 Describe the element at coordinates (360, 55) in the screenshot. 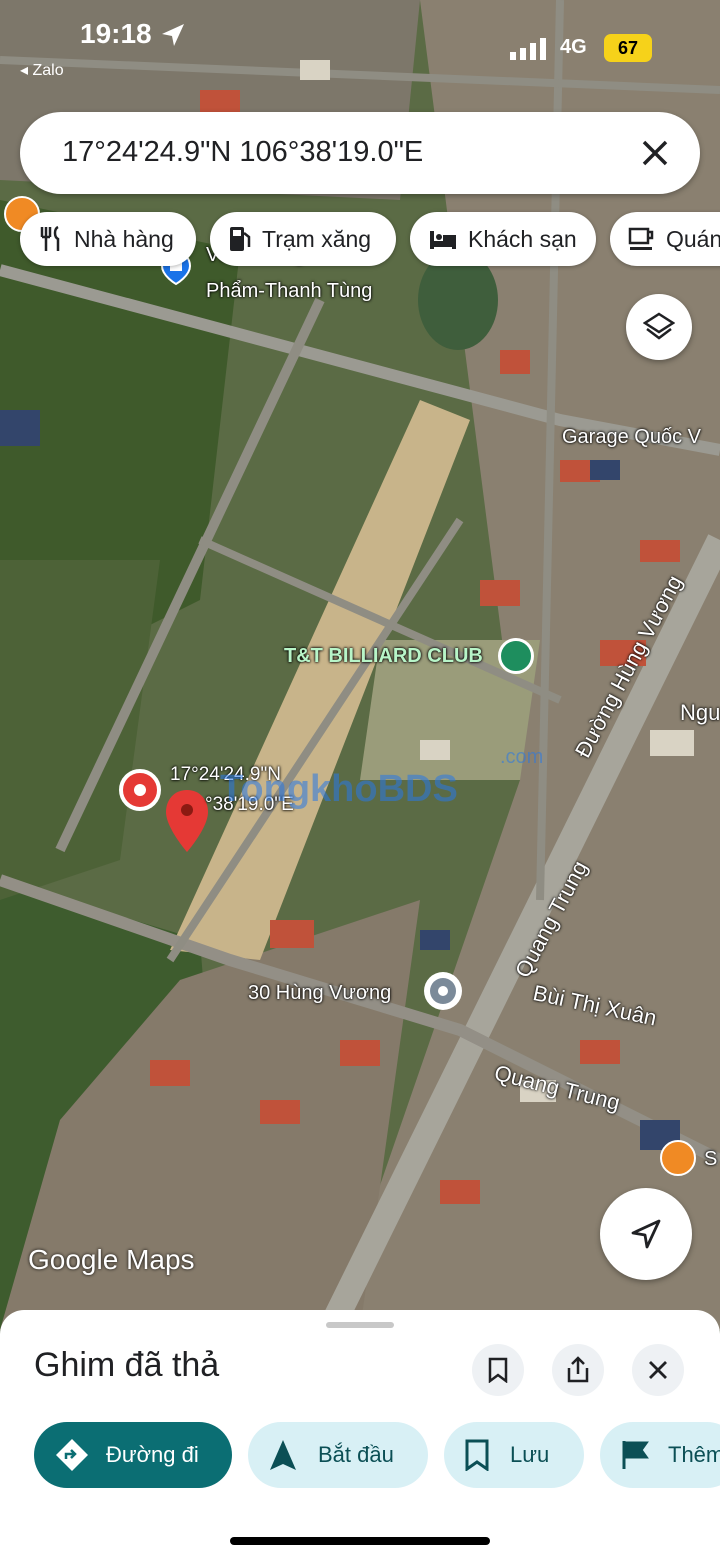

I see `status-bar: 19:18 ◂ Zalo 4G 67` at that location.